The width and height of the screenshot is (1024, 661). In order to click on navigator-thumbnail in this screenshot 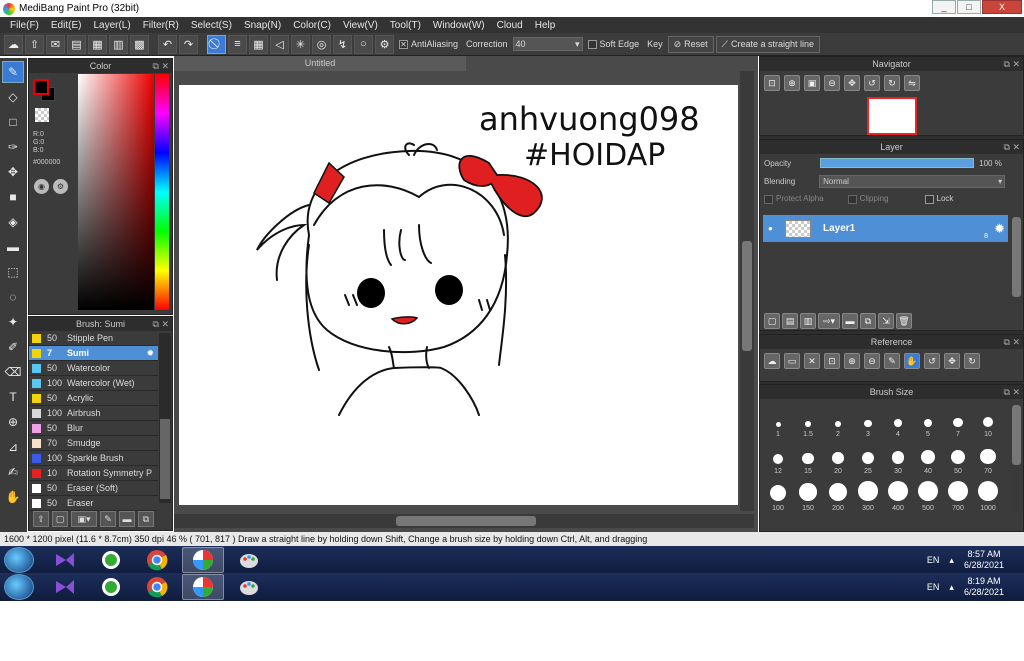, I will do `click(892, 116)`.